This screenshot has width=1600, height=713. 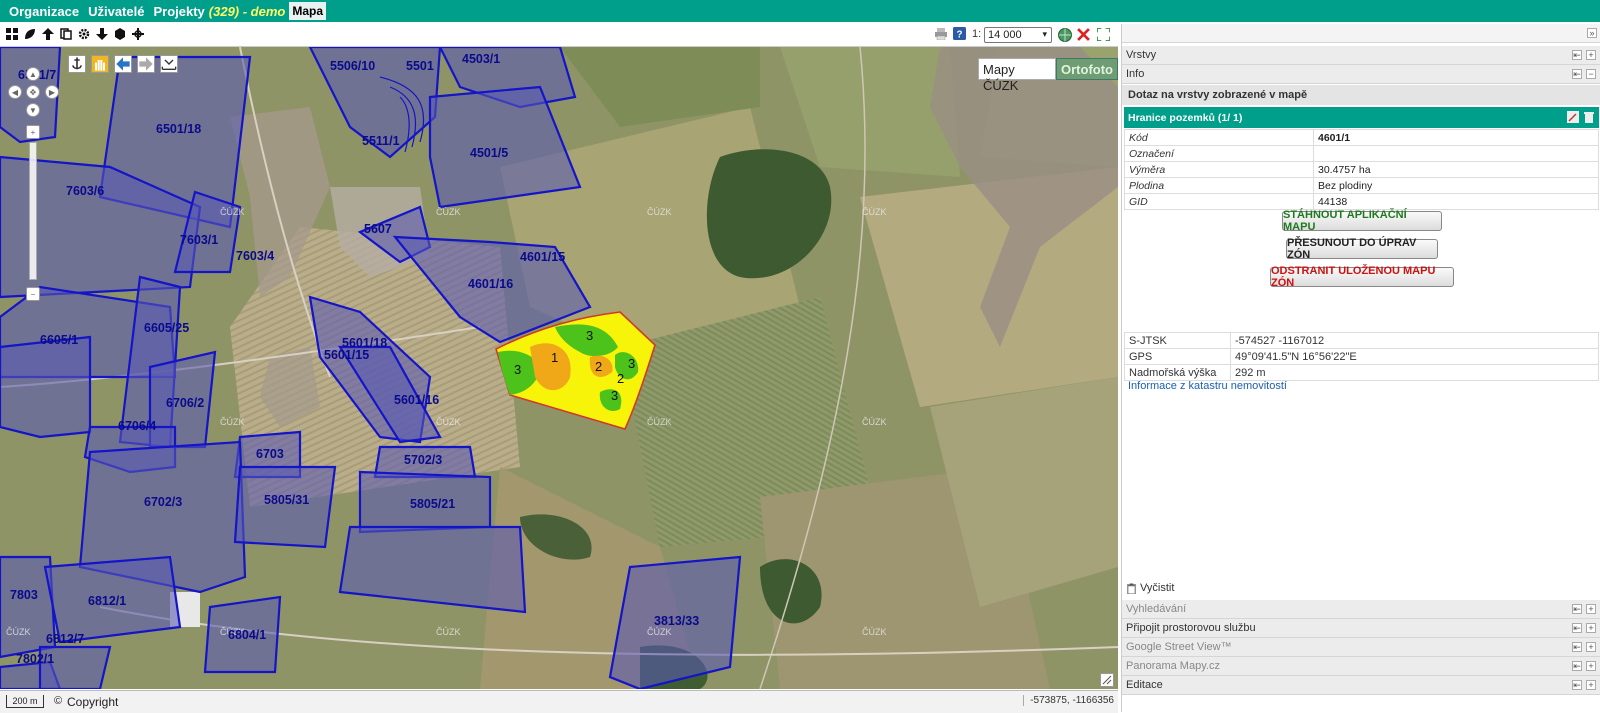 I want to click on collapse-panel-icon: », so click(x=1592, y=33).